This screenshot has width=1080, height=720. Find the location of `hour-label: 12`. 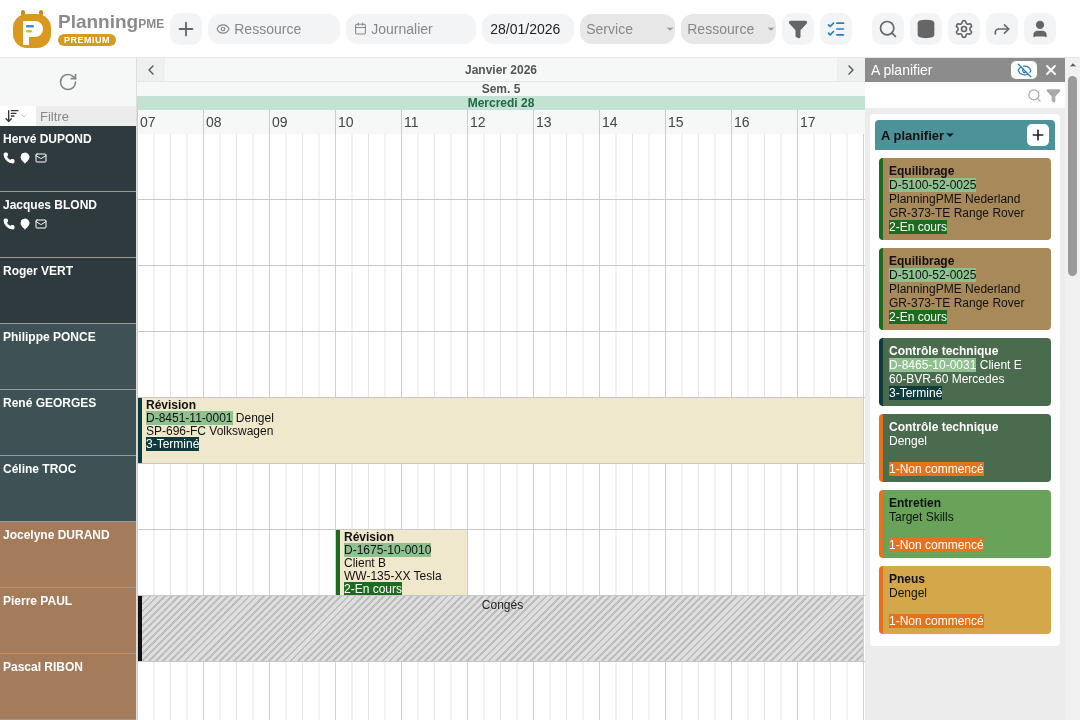

hour-label: 12 is located at coordinates (500, 122).